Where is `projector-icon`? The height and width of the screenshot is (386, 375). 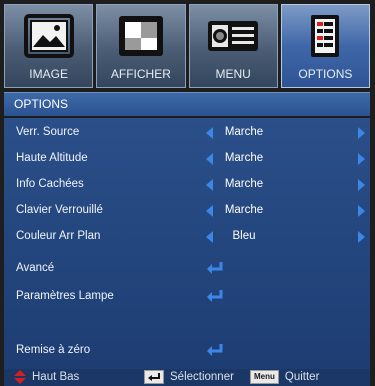 projector-icon is located at coordinates (233, 36).